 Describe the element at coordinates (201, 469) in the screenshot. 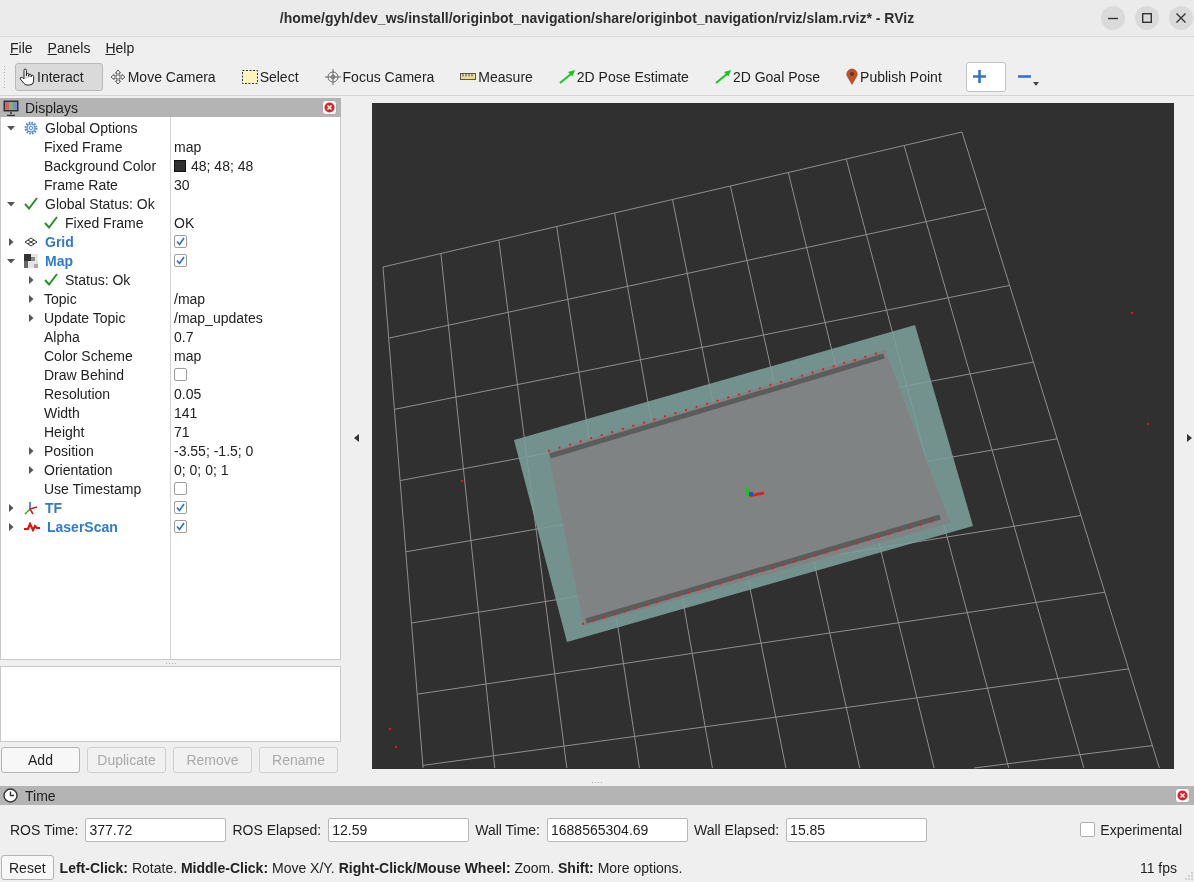

I see `property-value: 0; 0; 0; 1` at that location.